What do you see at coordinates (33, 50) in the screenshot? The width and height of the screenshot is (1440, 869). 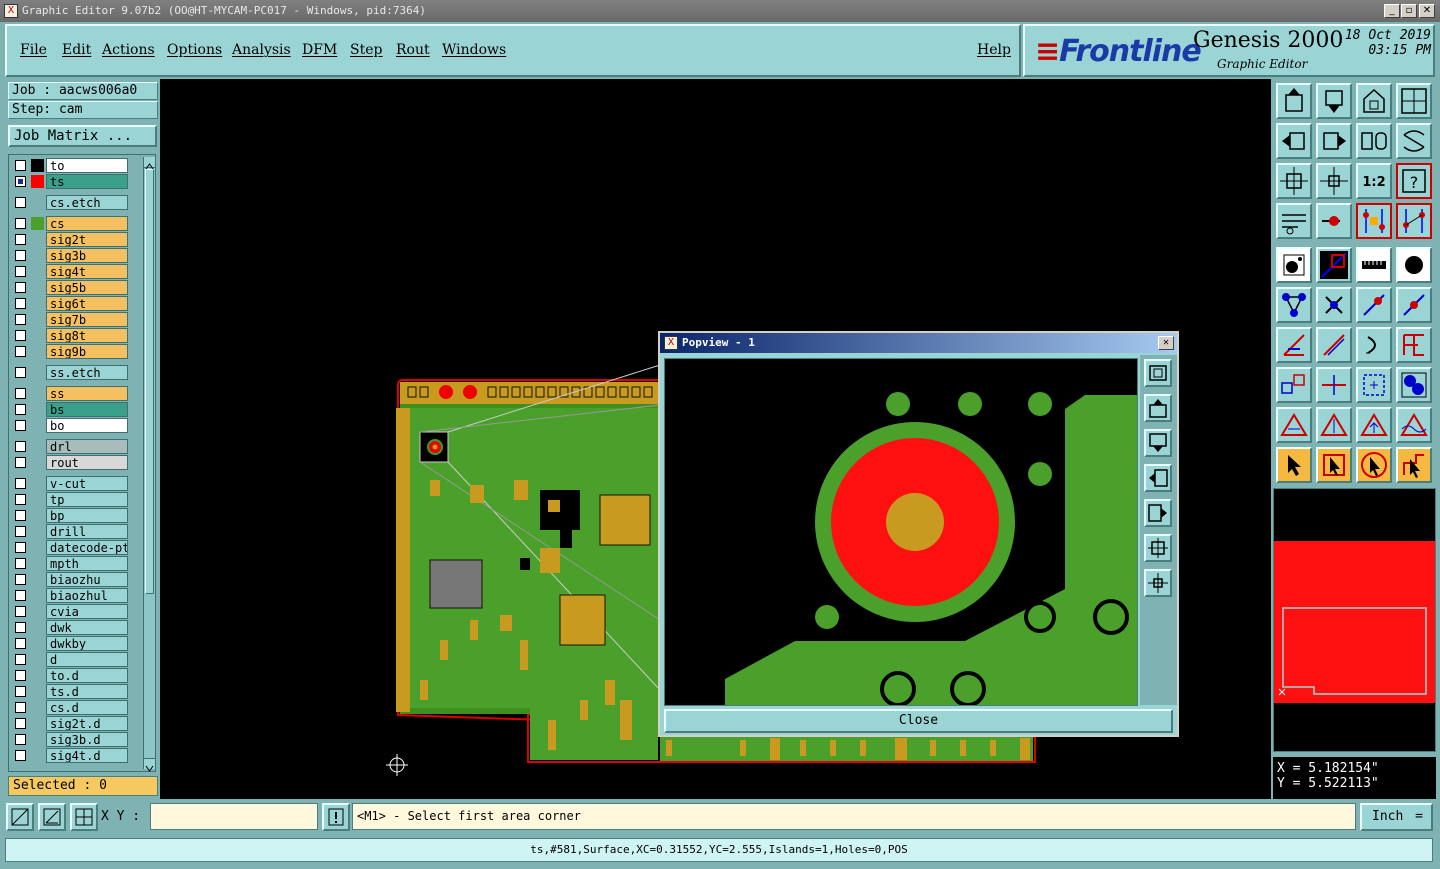 I see `menu-file: File` at bounding box center [33, 50].